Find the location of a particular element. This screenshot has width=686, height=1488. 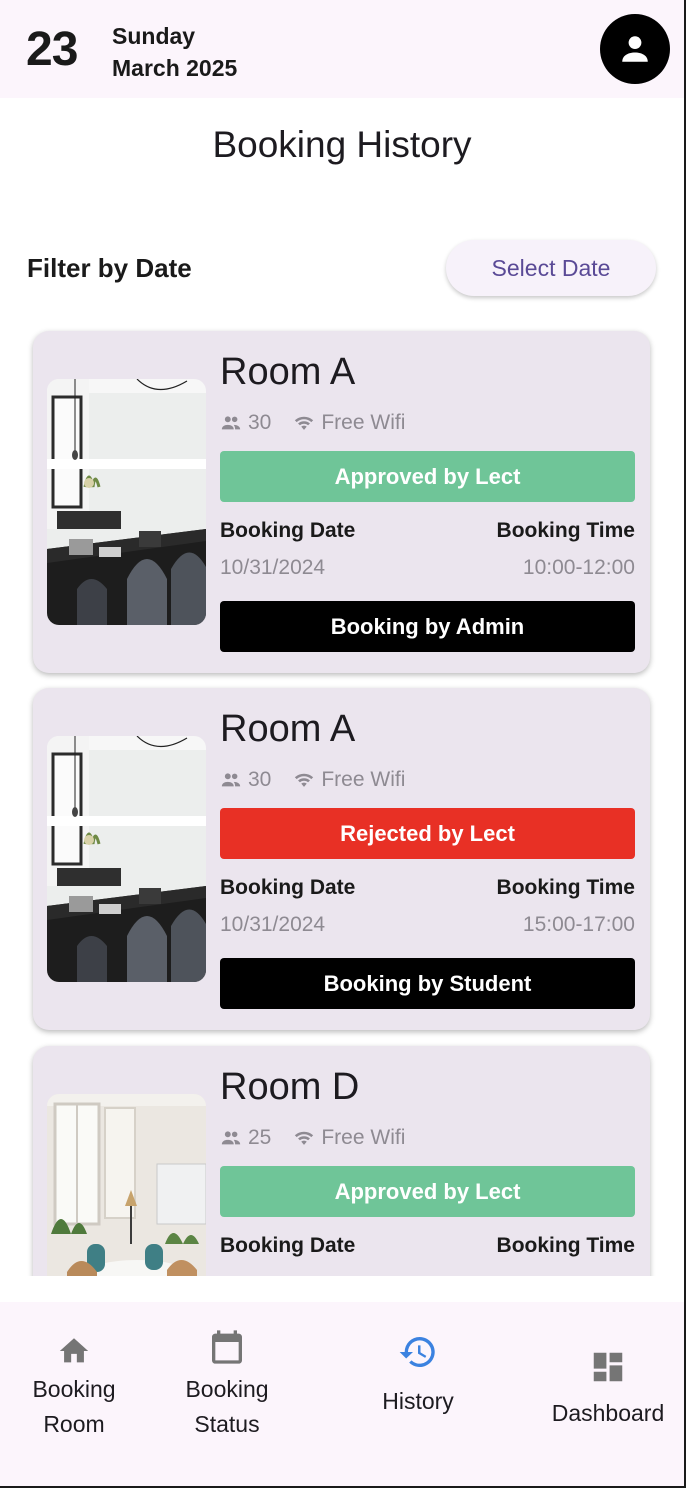

date-text: Sunday March 2025 is located at coordinates (174, 52).